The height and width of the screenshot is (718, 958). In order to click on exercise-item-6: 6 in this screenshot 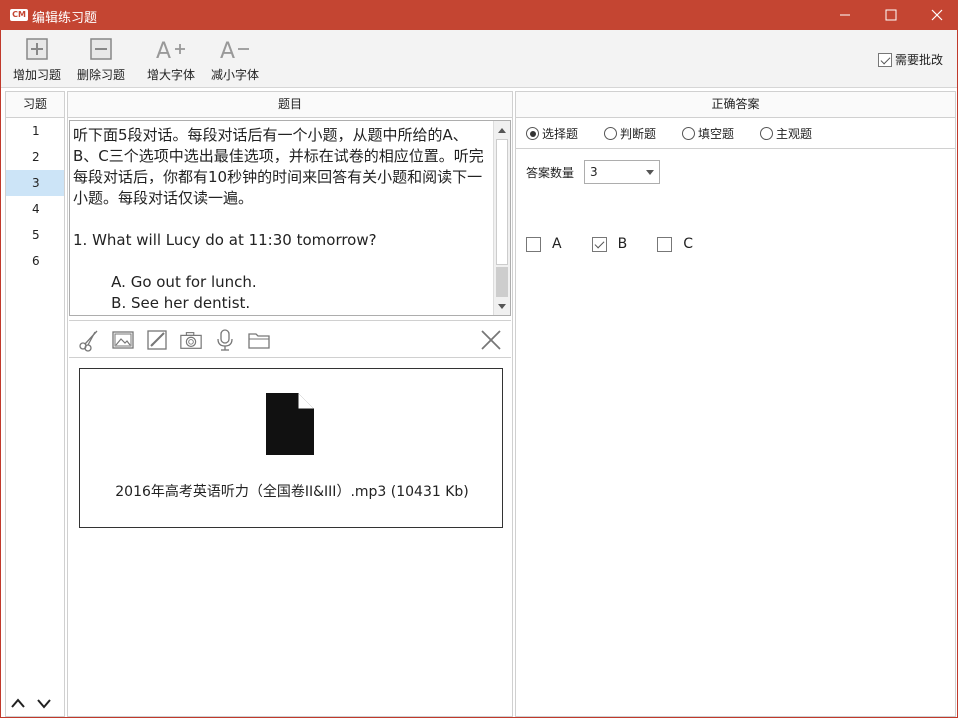, I will do `click(35, 261)`.